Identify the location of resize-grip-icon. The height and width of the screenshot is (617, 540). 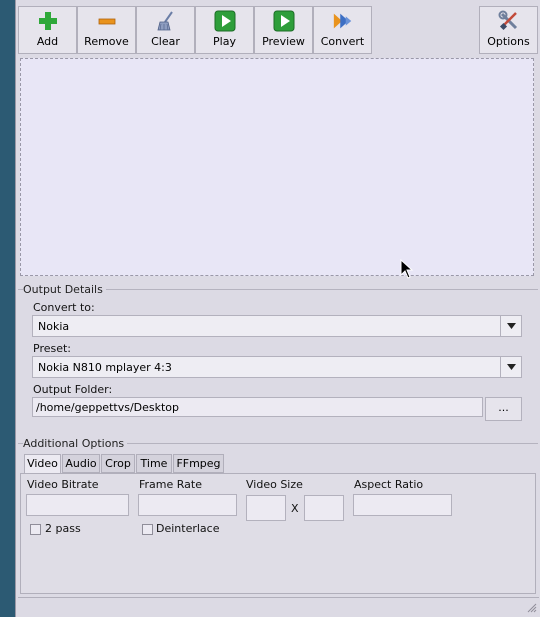
(531, 607).